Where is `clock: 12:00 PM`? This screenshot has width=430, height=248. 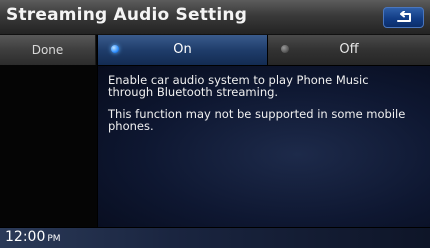
clock: 12:00 PM is located at coordinates (33, 237).